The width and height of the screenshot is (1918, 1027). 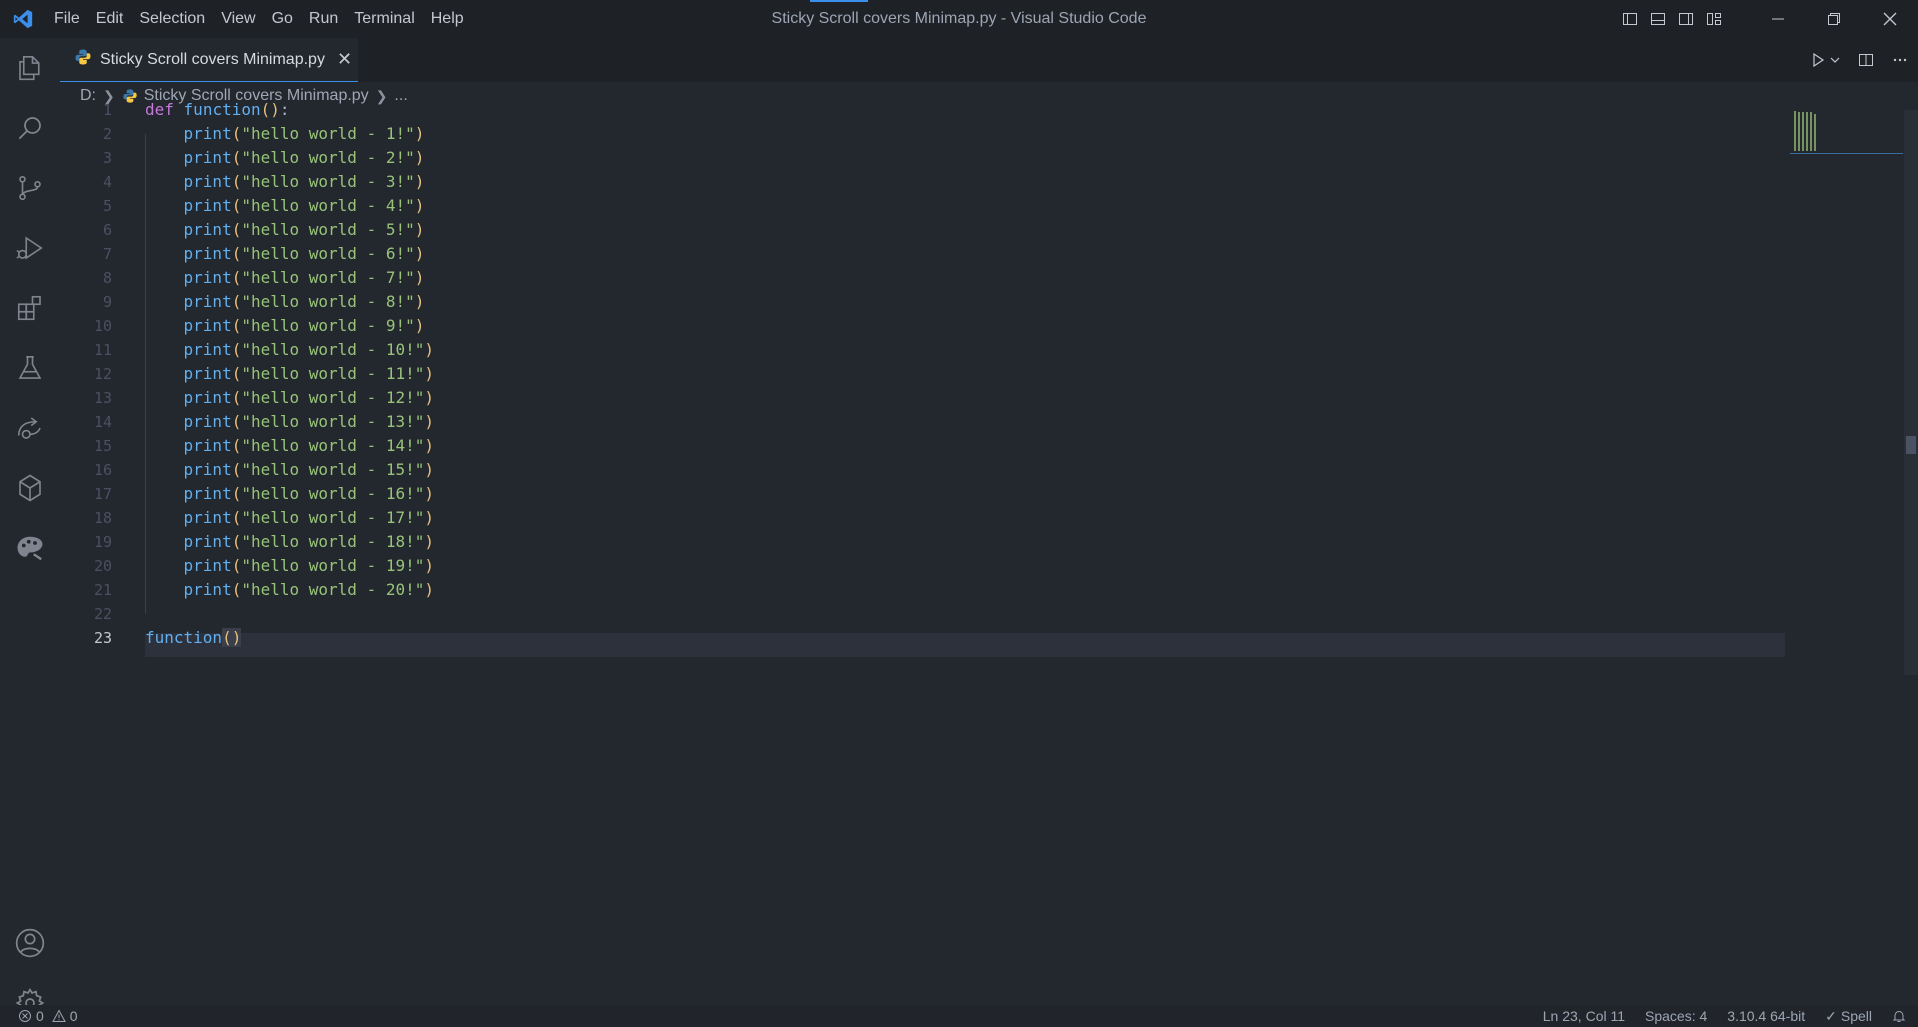 I want to click on vertical-scrollbar, so click(x=1911, y=392).